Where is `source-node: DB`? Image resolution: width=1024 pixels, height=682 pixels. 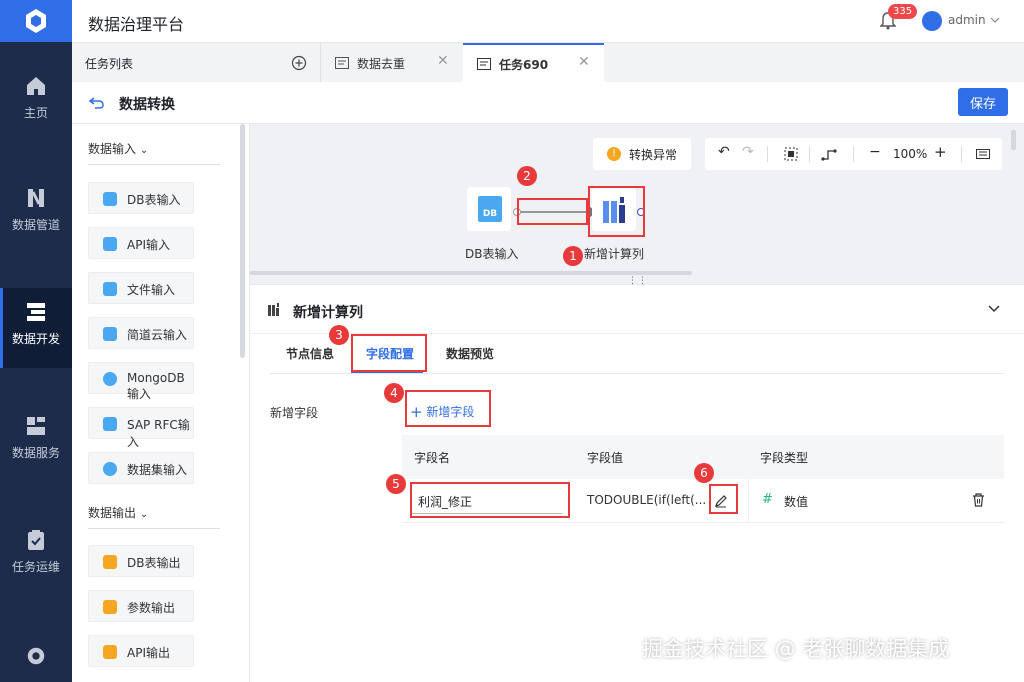
source-node: DB is located at coordinates (489, 209).